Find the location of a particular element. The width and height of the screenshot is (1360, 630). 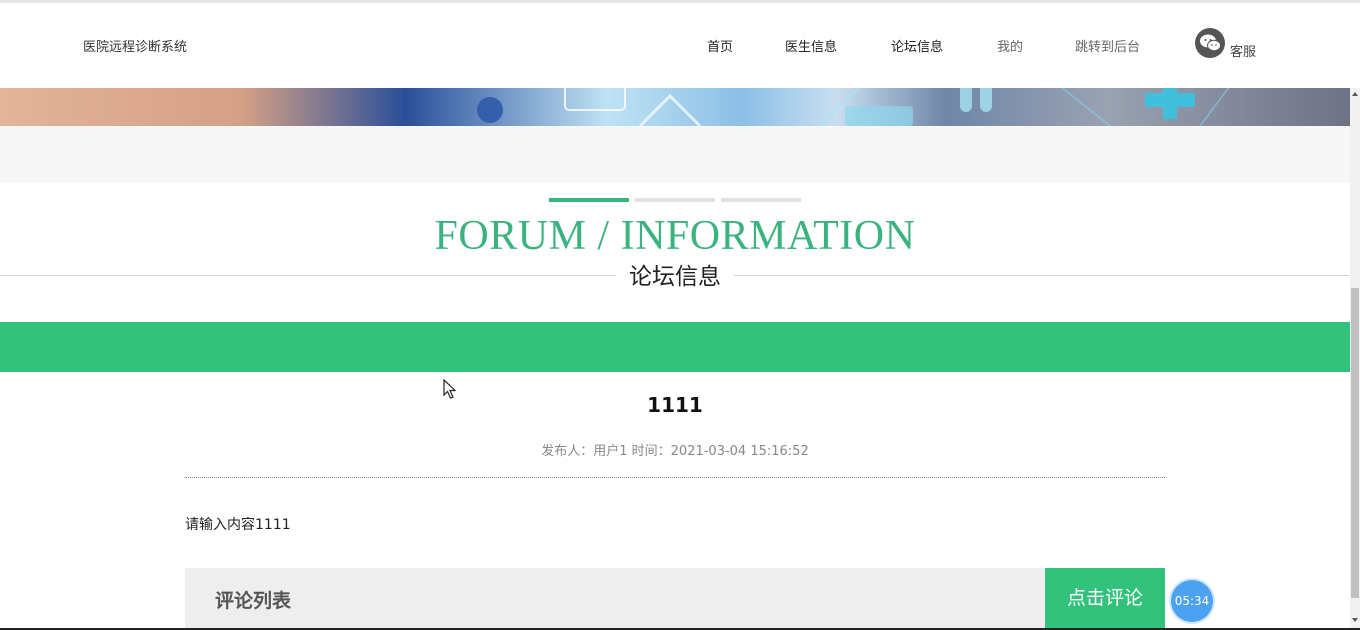

scroll-down-icon is located at coordinates (1355, 620).